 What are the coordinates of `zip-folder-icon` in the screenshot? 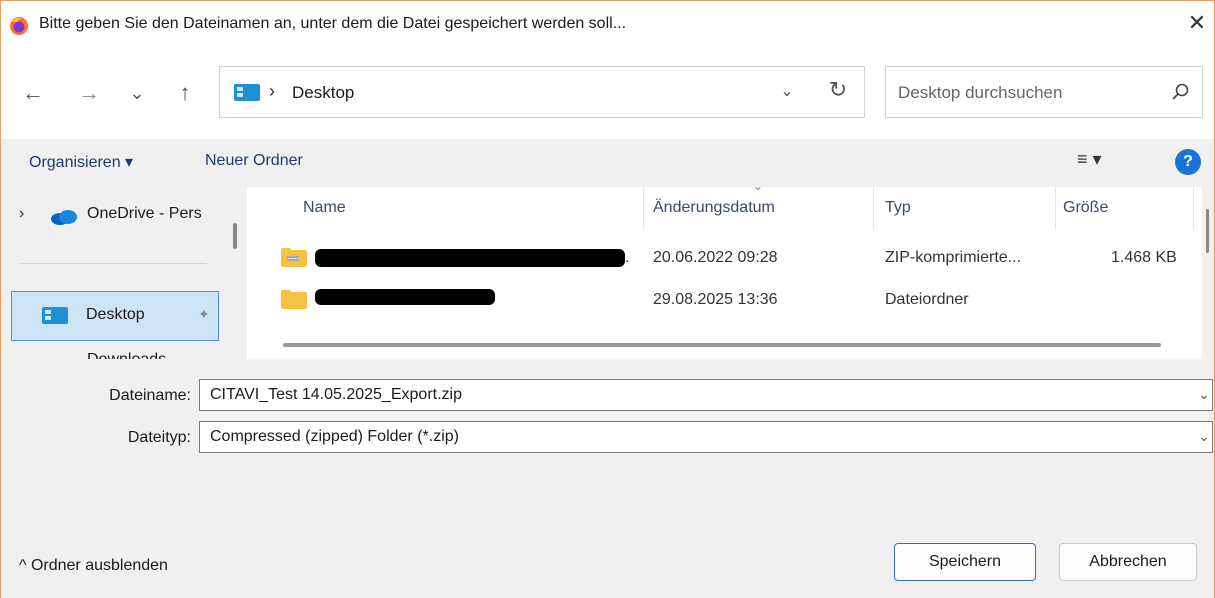 It's located at (294, 257).